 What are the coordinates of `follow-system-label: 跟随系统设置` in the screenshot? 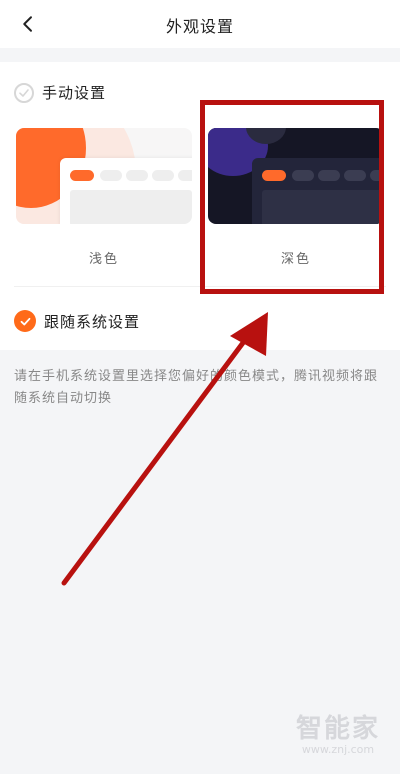 It's located at (92, 321).